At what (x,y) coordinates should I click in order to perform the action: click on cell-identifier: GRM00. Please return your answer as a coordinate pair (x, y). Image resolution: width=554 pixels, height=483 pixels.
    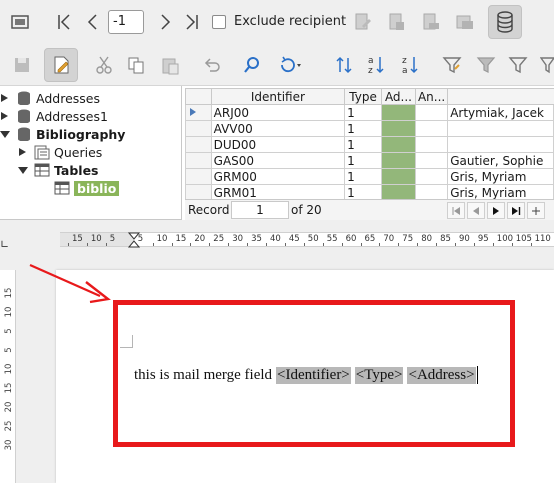
    Looking at the image, I should click on (278, 176).